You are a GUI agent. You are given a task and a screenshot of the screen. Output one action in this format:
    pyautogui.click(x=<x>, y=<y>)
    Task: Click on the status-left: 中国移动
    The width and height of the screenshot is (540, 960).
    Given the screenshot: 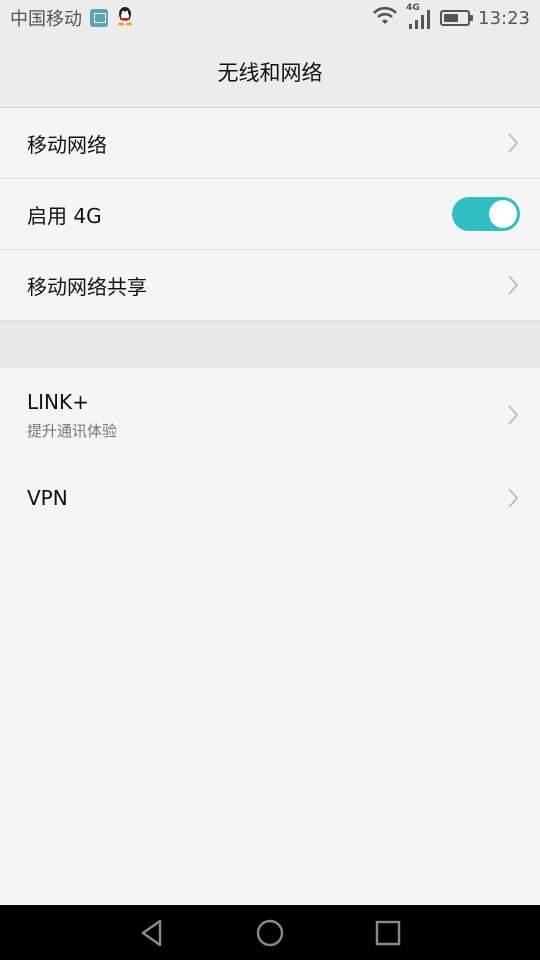 What is the action you would take?
    pyautogui.click(x=72, y=18)
    